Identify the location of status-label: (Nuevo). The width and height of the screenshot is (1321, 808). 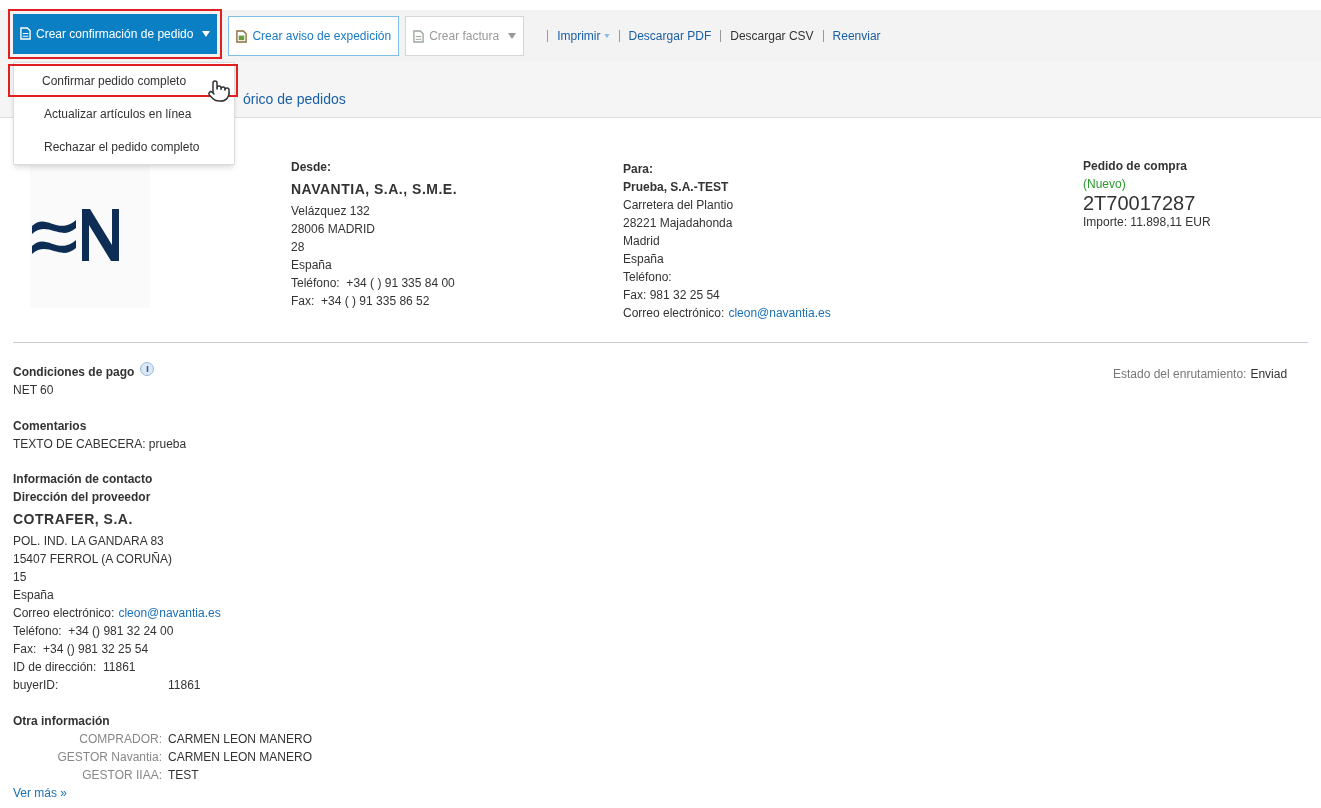
(1105, 184).